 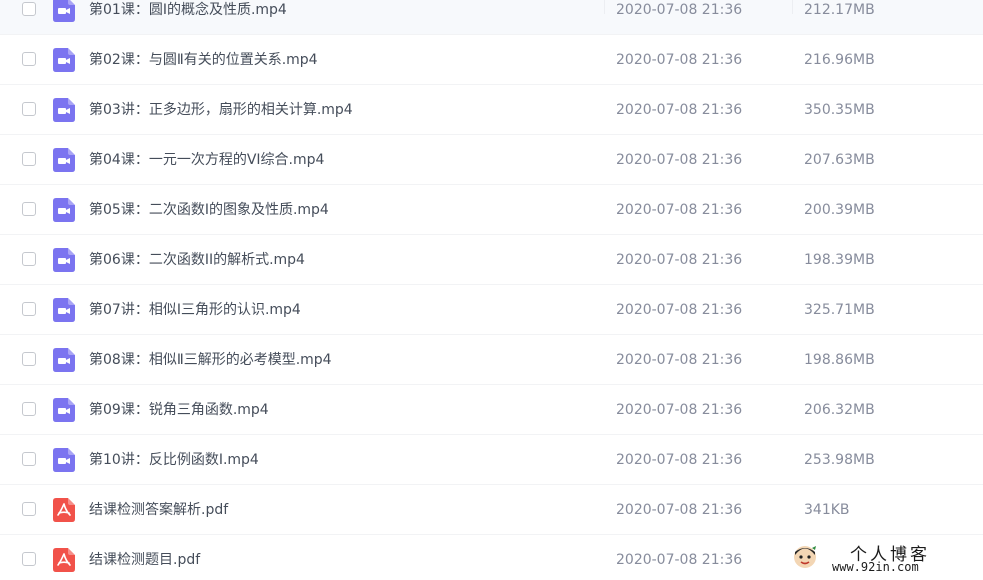 What do you see at coordinates (839, 60) in the screenshot?
I see `file-size: 216.96MB` at bounding box center [839, 60].